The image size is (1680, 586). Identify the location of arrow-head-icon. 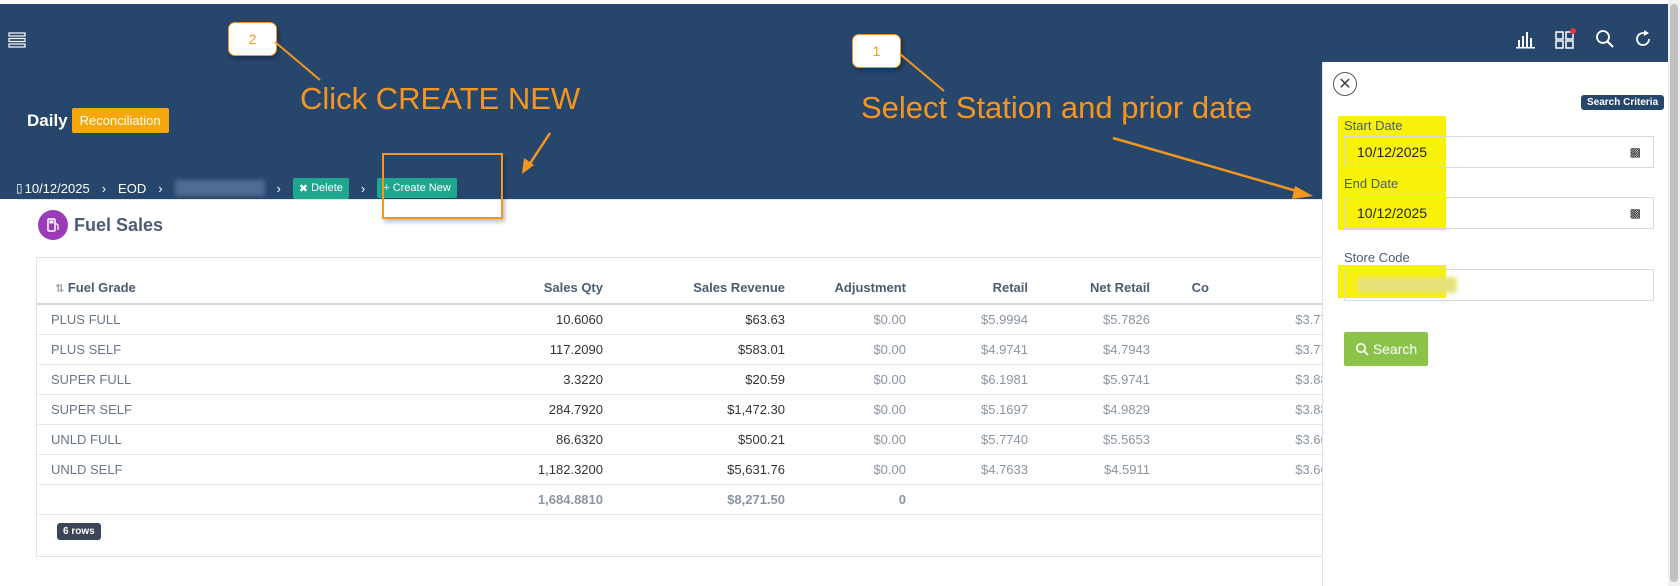
(1302, 192).